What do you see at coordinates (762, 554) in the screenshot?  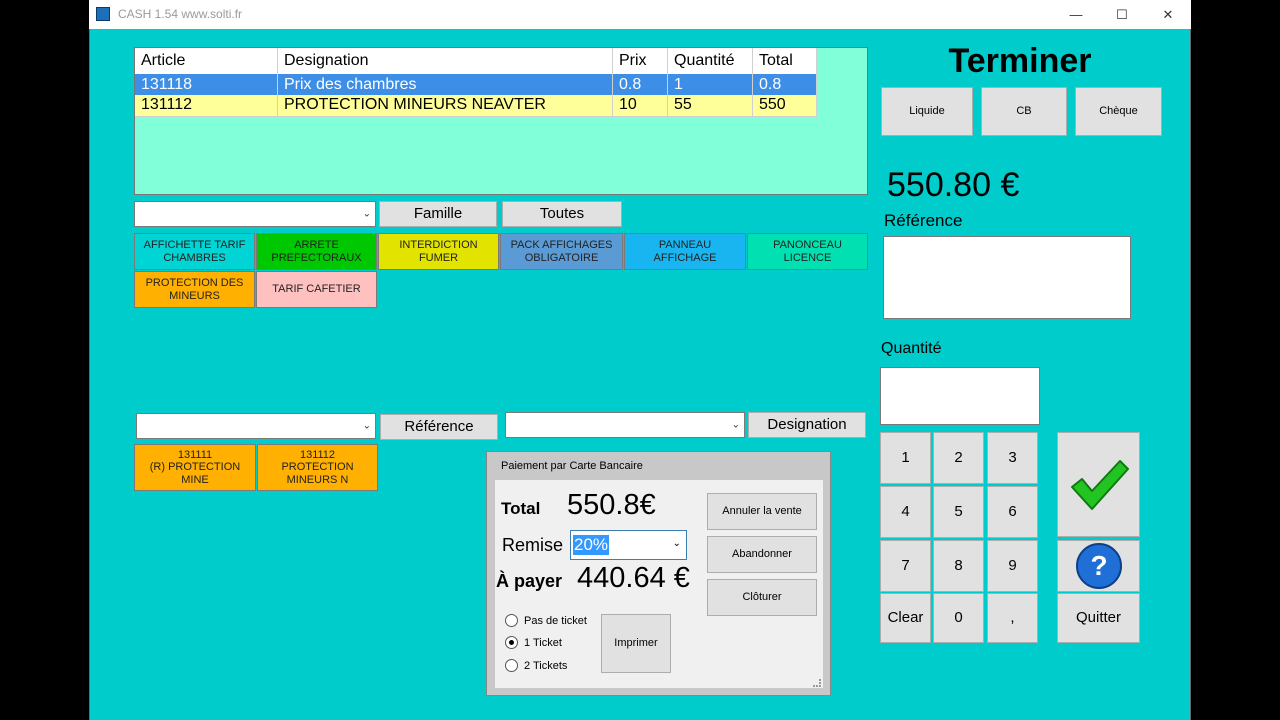 I see `abandonner-button: Abandonner` at bounding box center [762, 554].